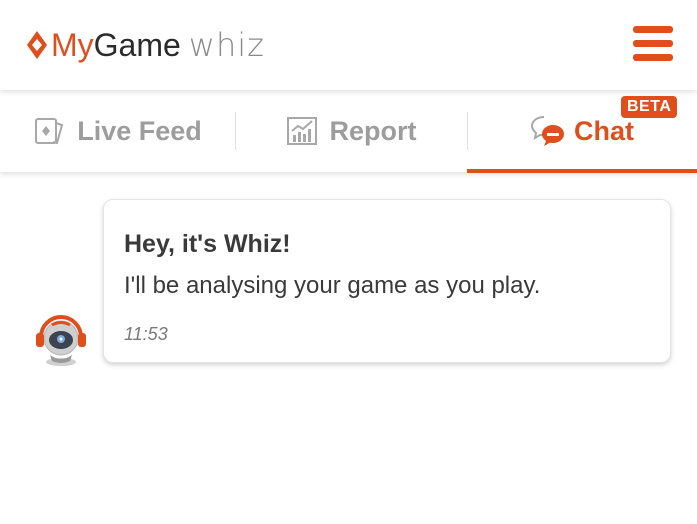 This screenshot has width=697, height=524. What do you see at coordinates (37, 45) in the screenshot?
I see `diamond-logo-icon` at bounding box center [37, 45].